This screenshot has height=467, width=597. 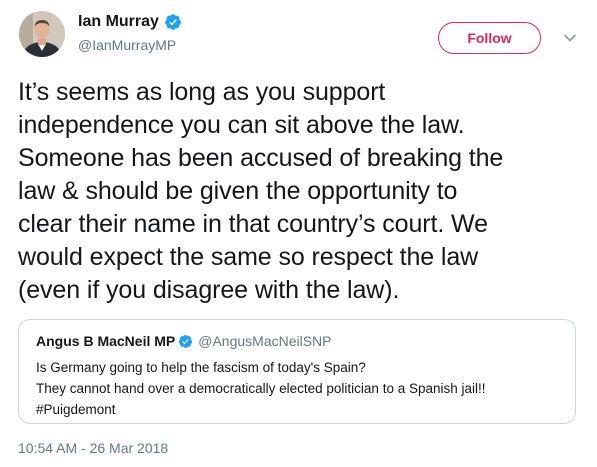 What do you see at coordinates (248, 257) in the screenshot?
I see `tweet-text-line: would expect the same so respect the law` at bounding box center [248, 257].